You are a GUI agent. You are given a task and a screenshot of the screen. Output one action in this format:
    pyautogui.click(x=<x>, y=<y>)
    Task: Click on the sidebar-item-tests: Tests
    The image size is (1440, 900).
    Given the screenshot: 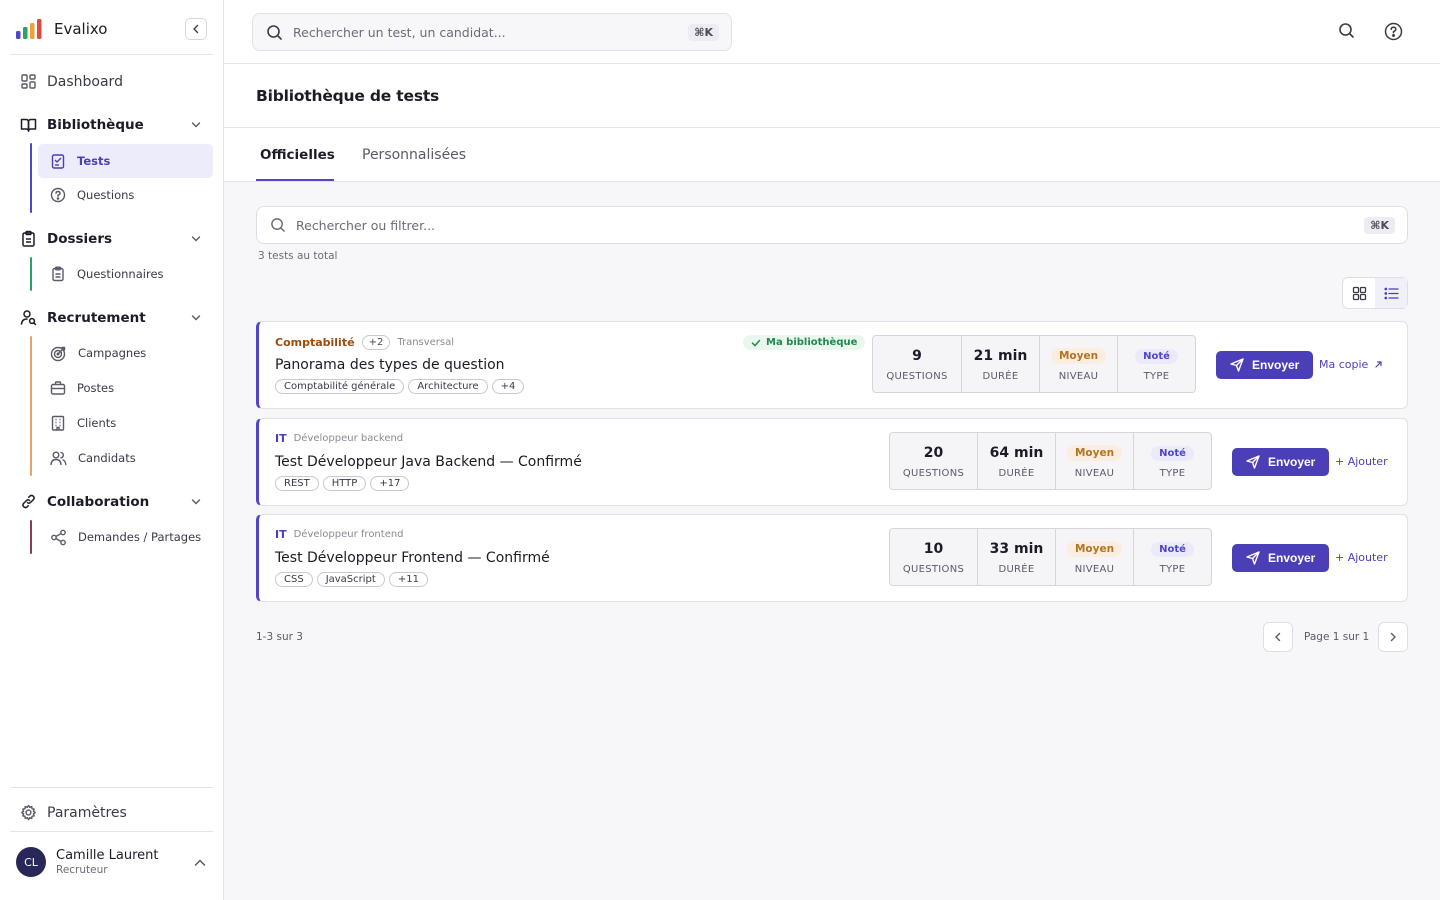 What is the action you would take?
    pyautogui.click(x=125, y=161)
    